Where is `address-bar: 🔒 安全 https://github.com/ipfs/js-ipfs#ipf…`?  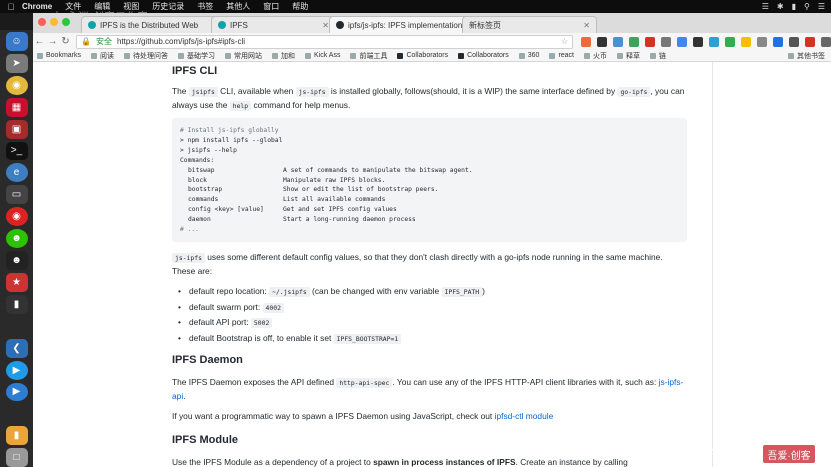
address-bar: 🔒 安全 https://github.com/ipfs/js-ipfs#ipf… is located at coordinates (325, 41).